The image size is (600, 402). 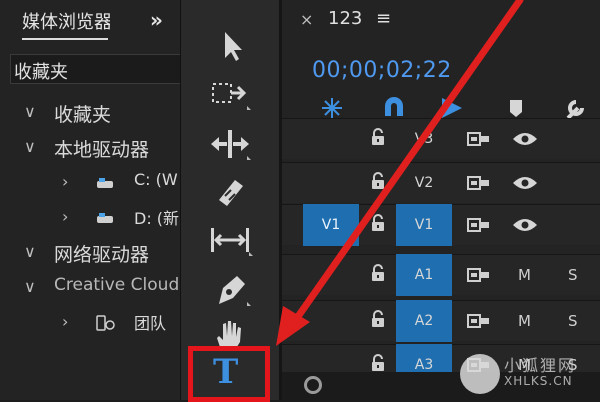 I want to click on tree-item: › 团队, so click(x=90, y=323).